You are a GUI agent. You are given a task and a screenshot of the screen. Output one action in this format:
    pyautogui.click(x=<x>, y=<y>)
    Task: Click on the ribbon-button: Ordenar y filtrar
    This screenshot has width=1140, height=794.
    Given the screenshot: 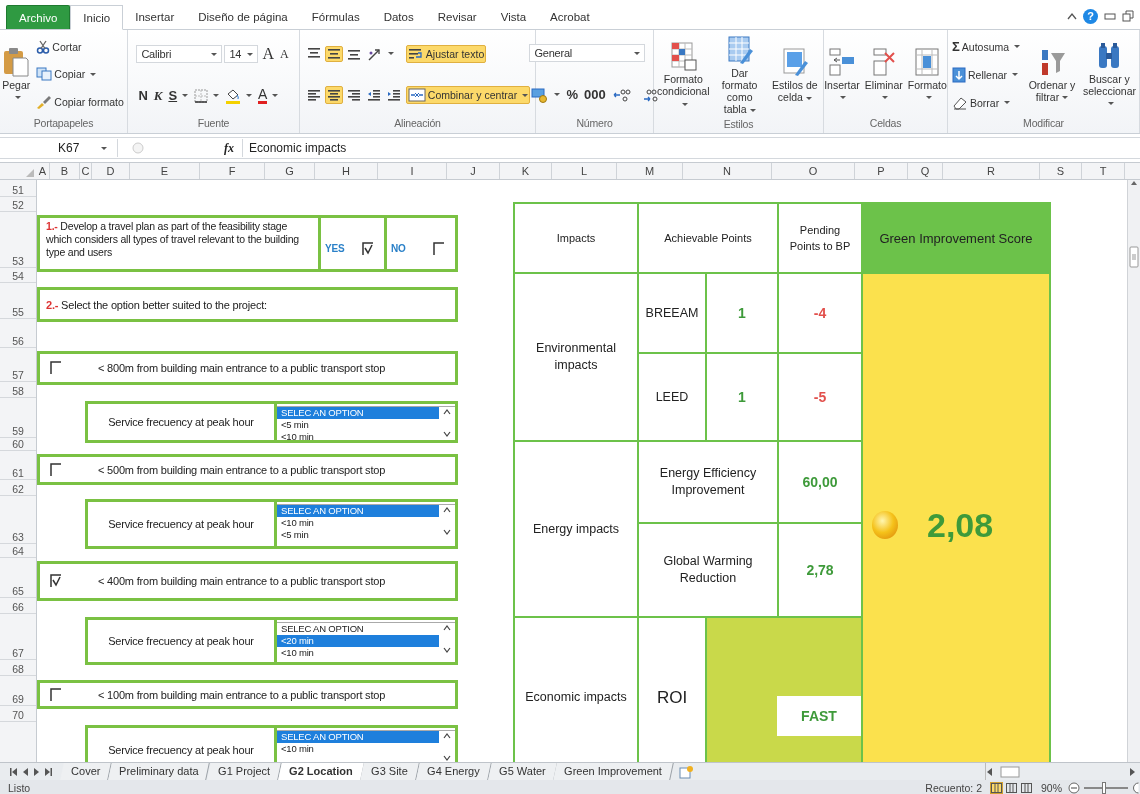 What is the action you would take?
    pyautogui.click(x=1052, y=74)
    